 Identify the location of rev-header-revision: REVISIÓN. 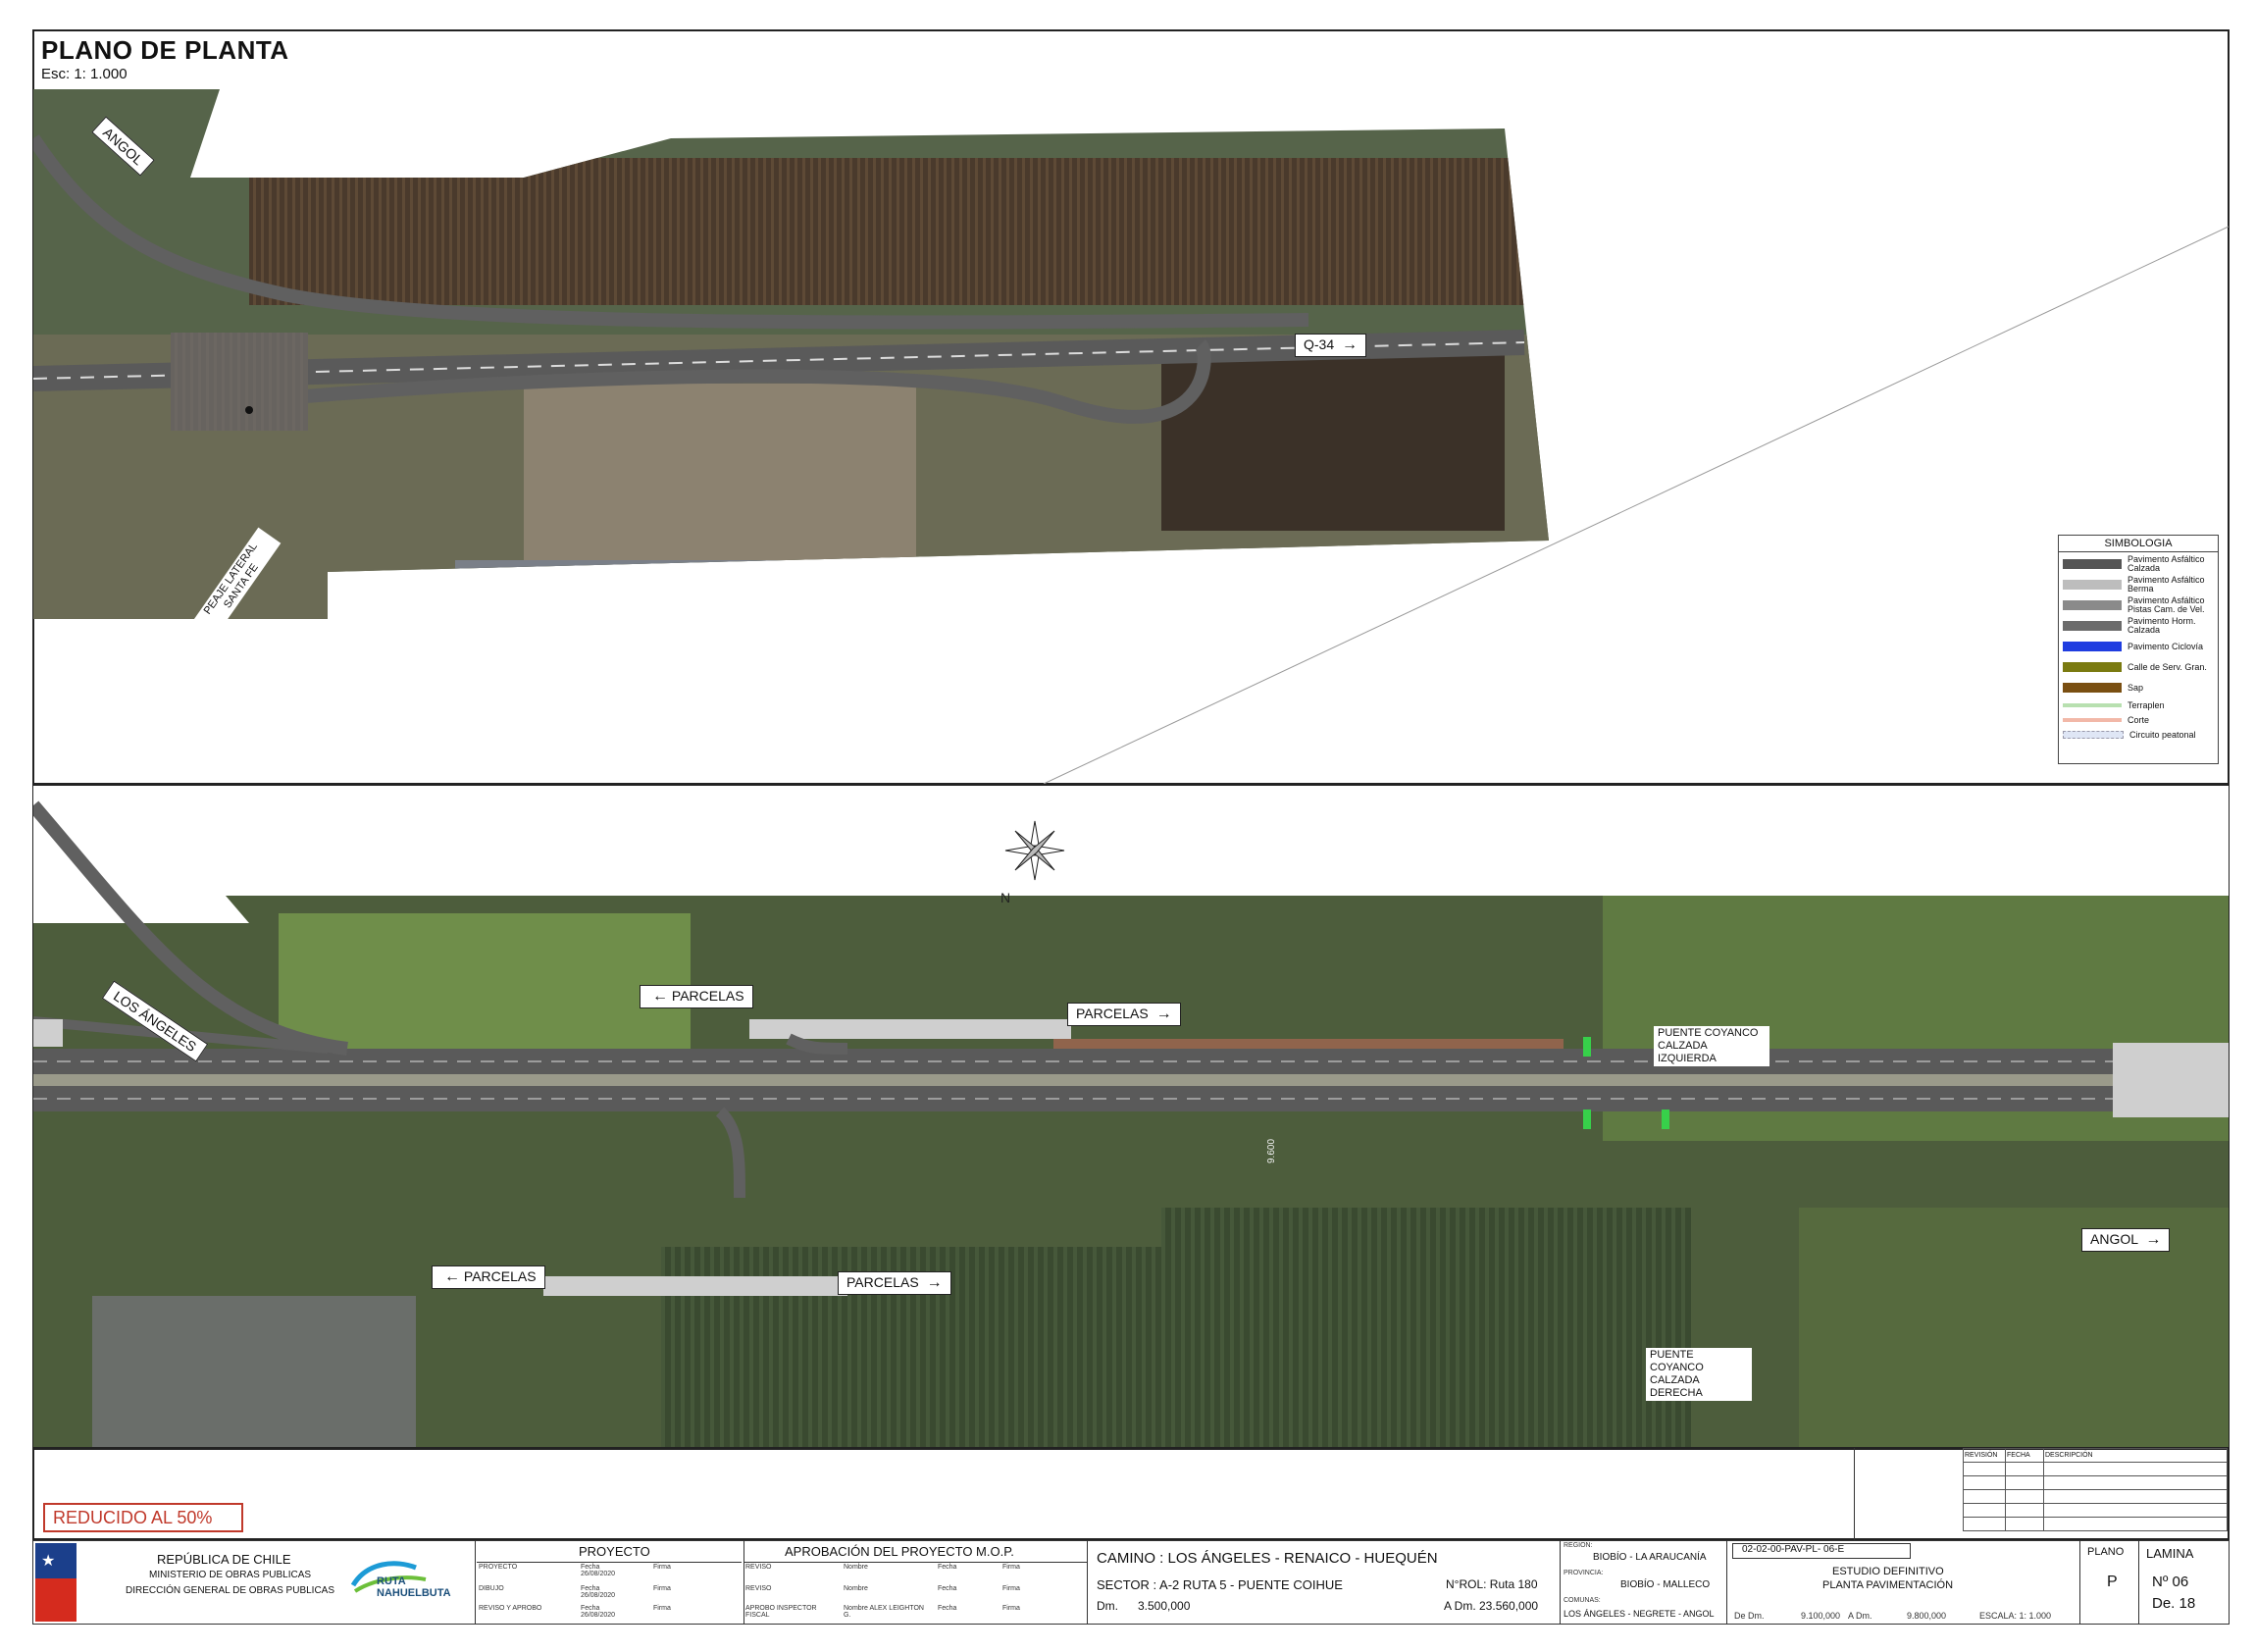
(1984, 1455).